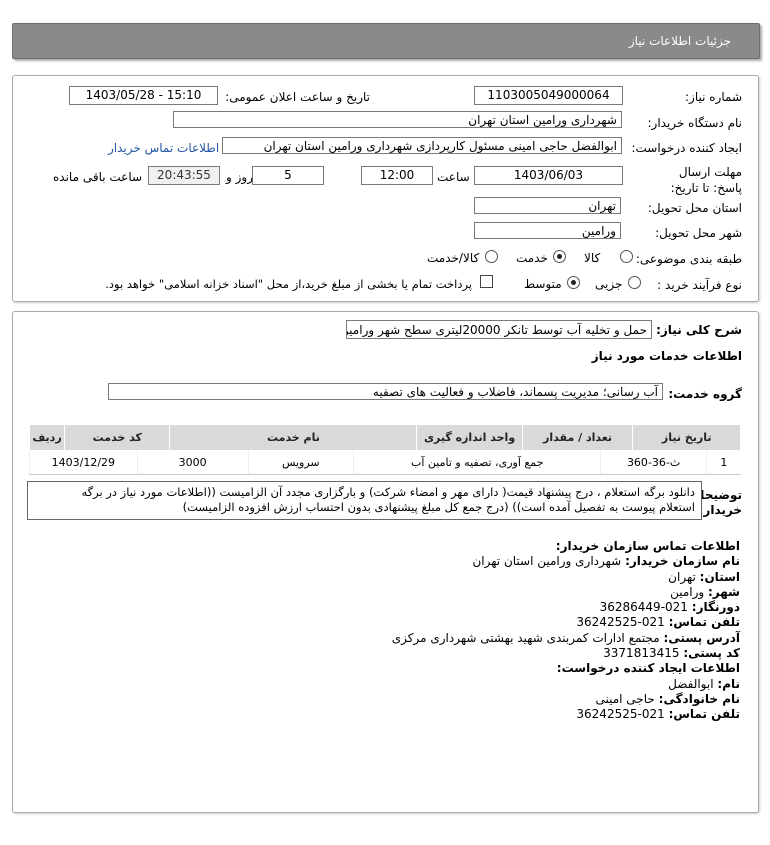 The height and width of the screenshot is (845, 770). Describe the element at coordinates (453, 258) in the screenshot. I see `category-option-goods-service: کالا/خدمت` at that location.